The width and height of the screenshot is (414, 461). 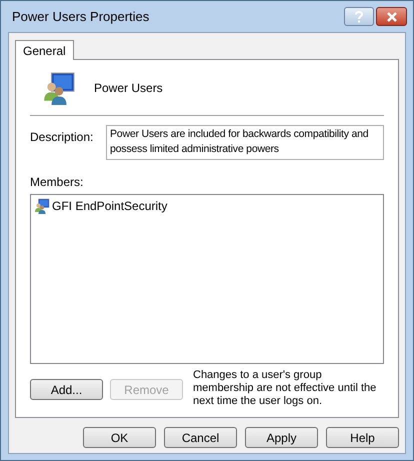 What do you see at coordinates (44, 50) in the screenshot?
I see `tab: General` at bounding box center [44, 50].